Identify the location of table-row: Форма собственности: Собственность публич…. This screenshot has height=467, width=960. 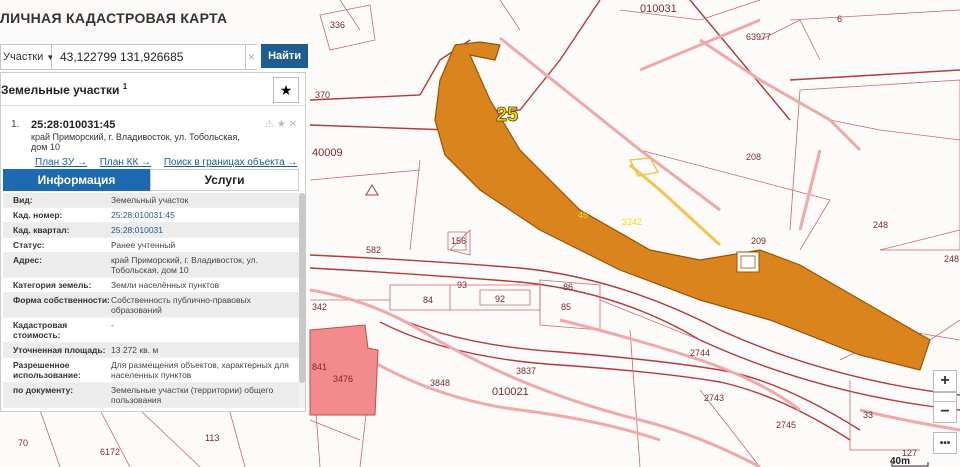
(151, 305).